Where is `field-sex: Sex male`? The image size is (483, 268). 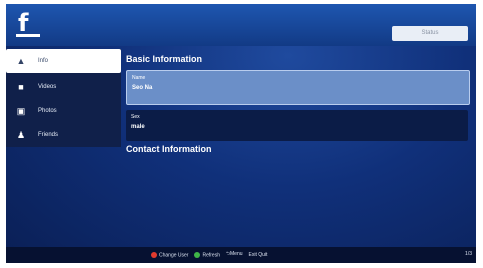
field-sex: Sex male is located at coordinates (297, 125).